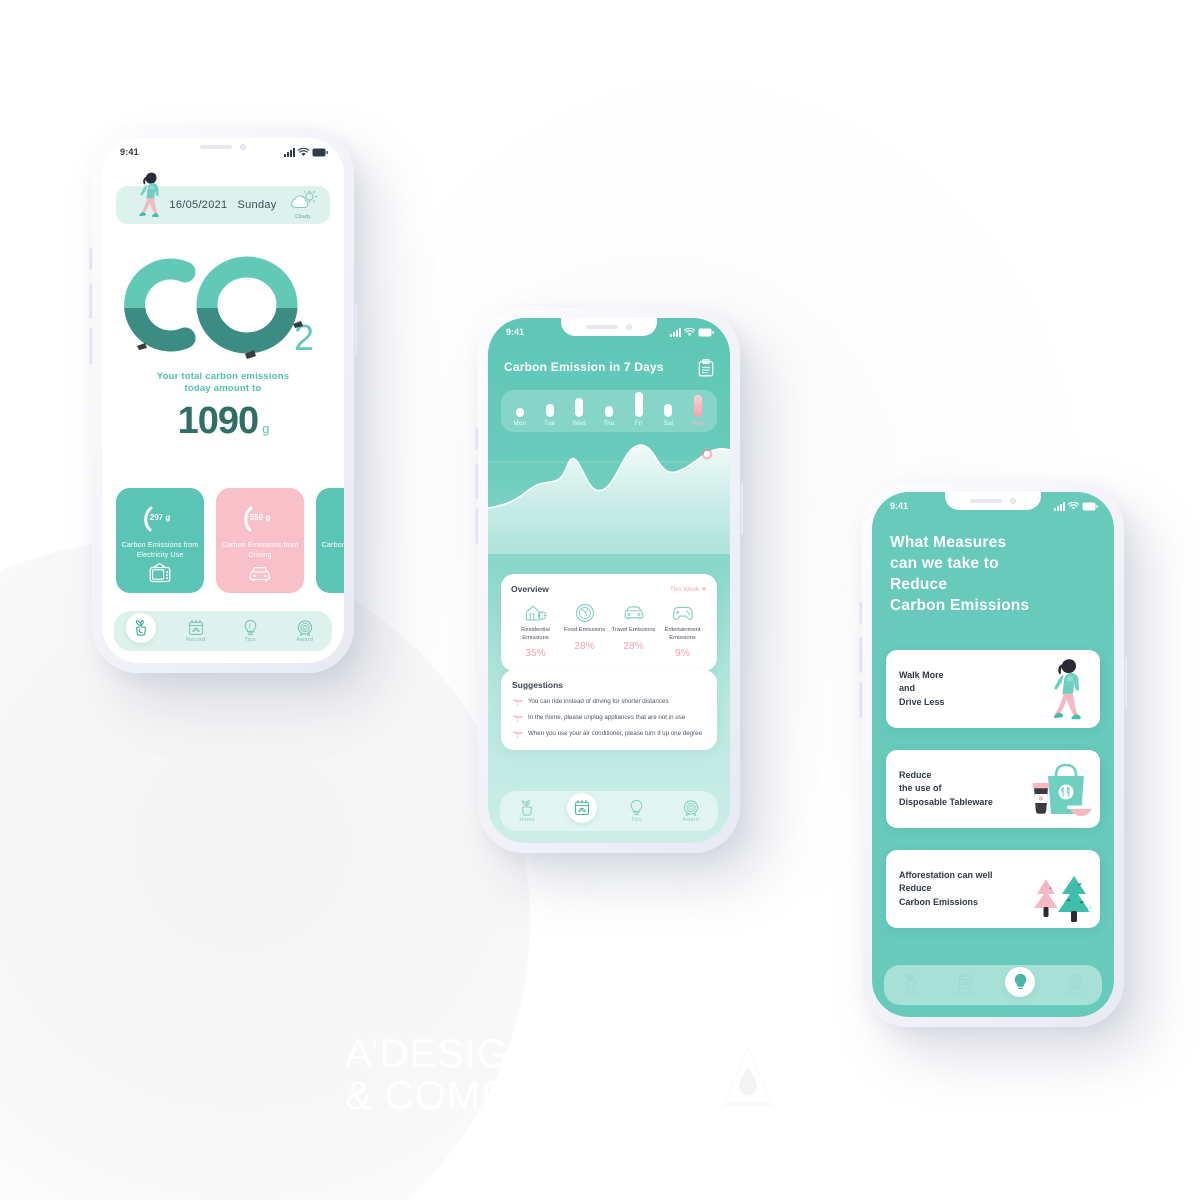 This screenshot has width=1200, height=1200. Describe the element at coordinates (921, 674) in the screenshot. I see `tip1-line-1: Walk More` at that location.